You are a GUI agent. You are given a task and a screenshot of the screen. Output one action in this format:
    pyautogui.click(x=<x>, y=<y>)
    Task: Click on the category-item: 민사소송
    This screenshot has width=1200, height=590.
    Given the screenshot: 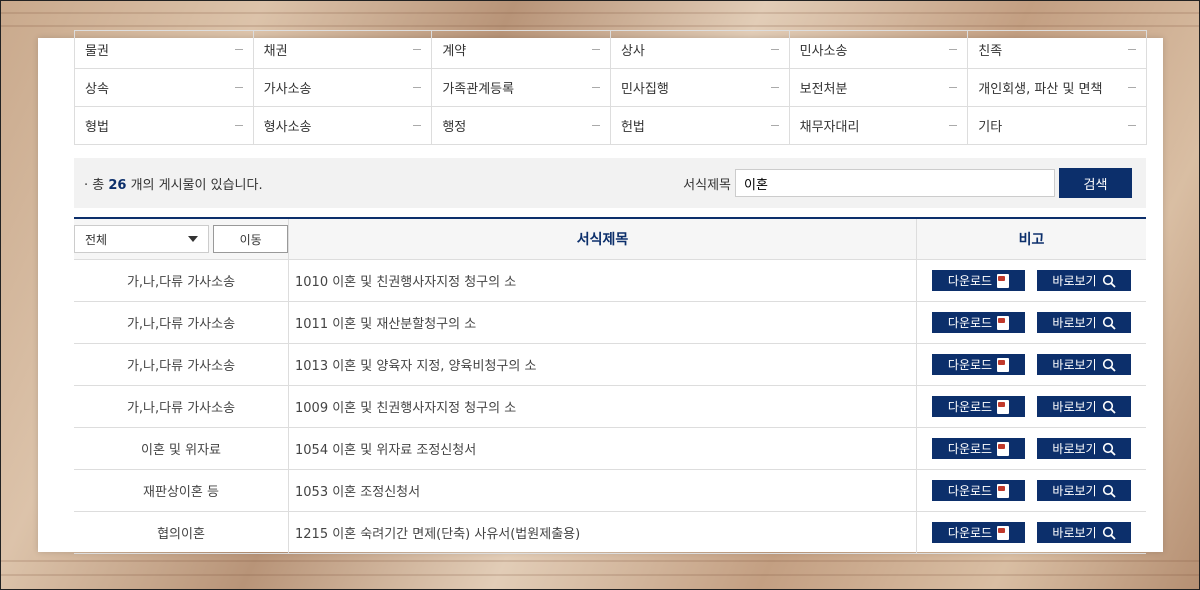 What is the action you would take?
    pyautogui.click(x=879, y=50)
    